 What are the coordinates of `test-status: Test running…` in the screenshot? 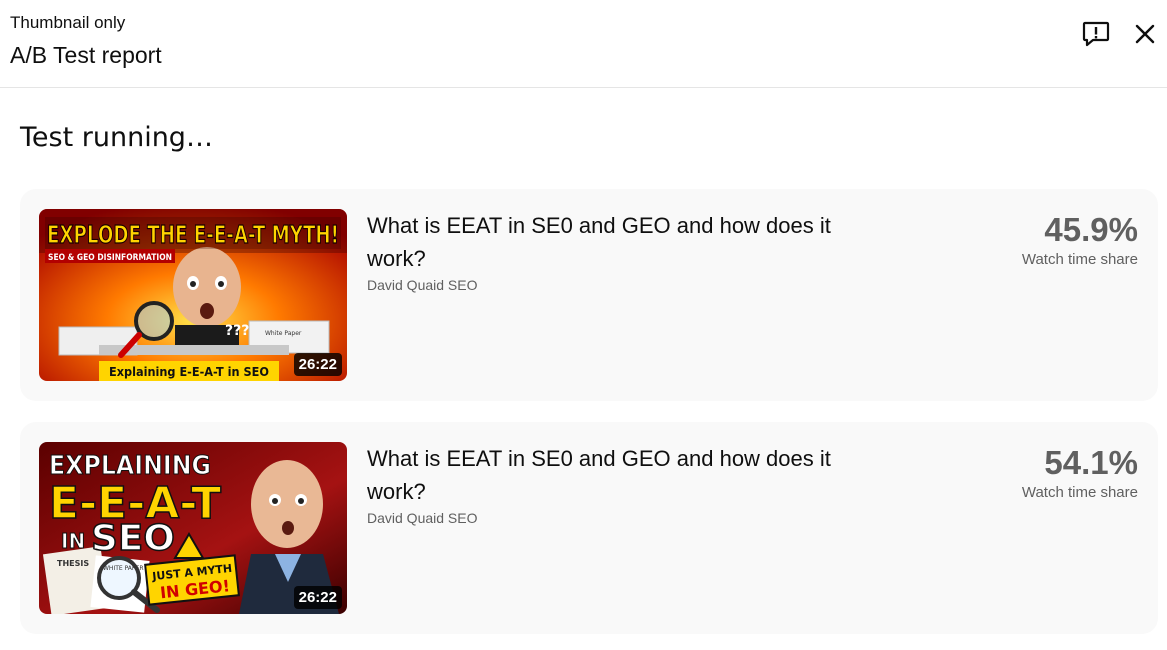 It's located at (116, 137).